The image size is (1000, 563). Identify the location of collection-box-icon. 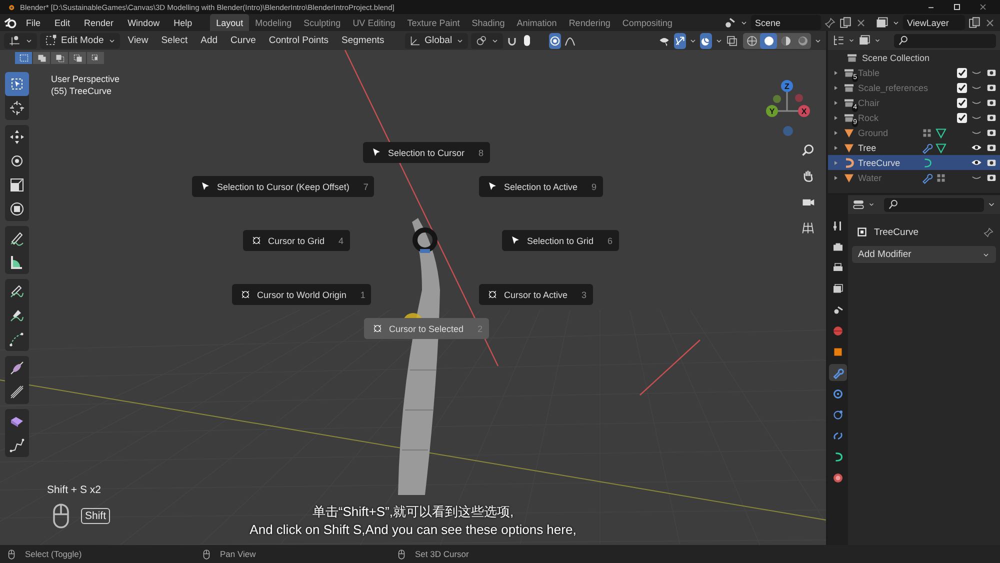
(849, 88).